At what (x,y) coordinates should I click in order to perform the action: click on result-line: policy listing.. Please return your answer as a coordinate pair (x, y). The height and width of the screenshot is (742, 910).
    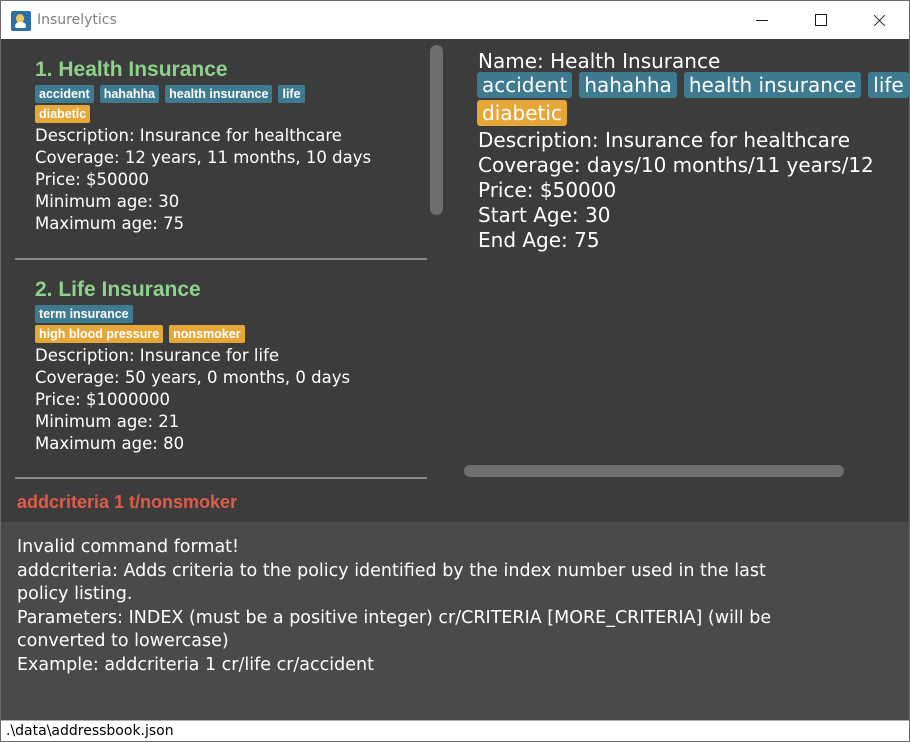
    Looking at the image, I should click on (75, 594).